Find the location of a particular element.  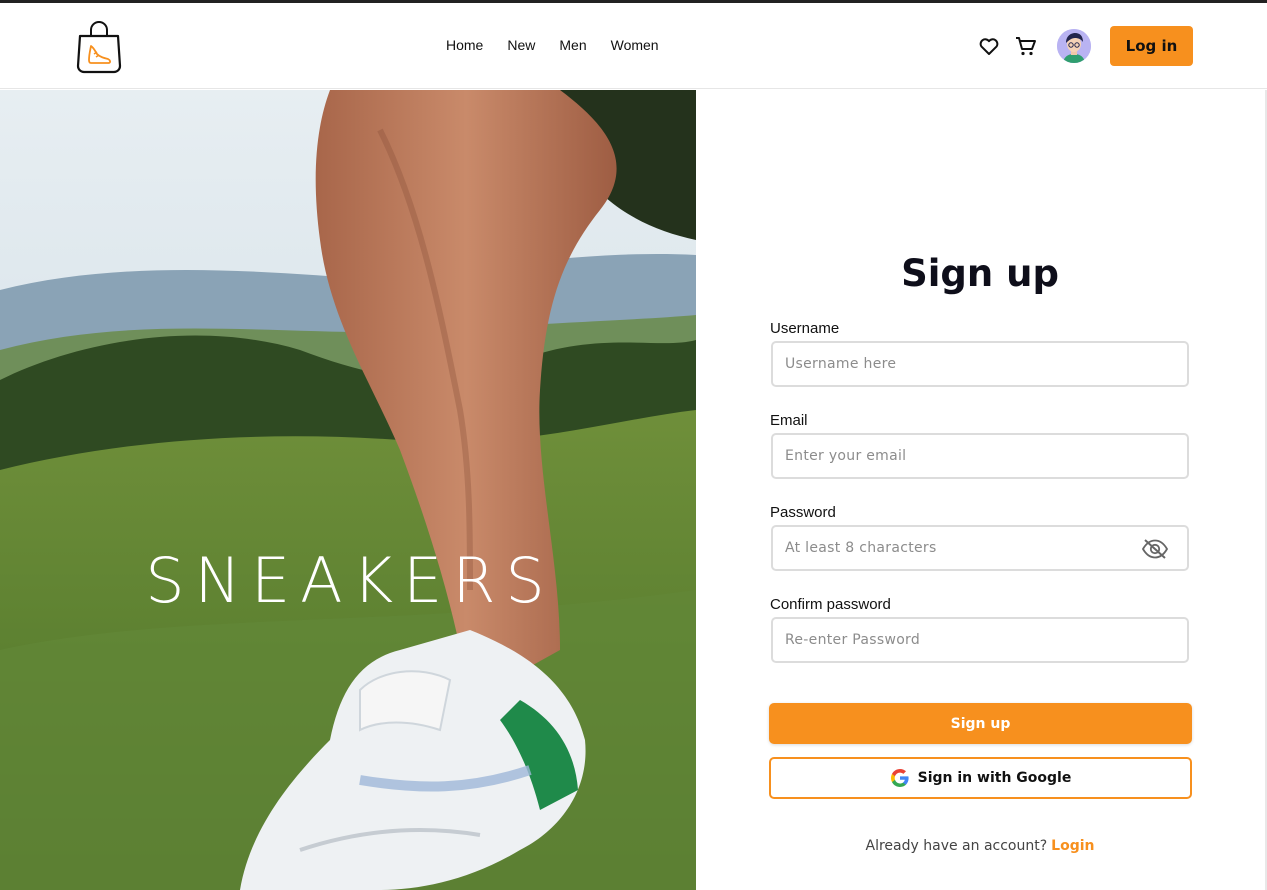

google-signin-button: Sign in with Google is located at coordinates (980, 778).